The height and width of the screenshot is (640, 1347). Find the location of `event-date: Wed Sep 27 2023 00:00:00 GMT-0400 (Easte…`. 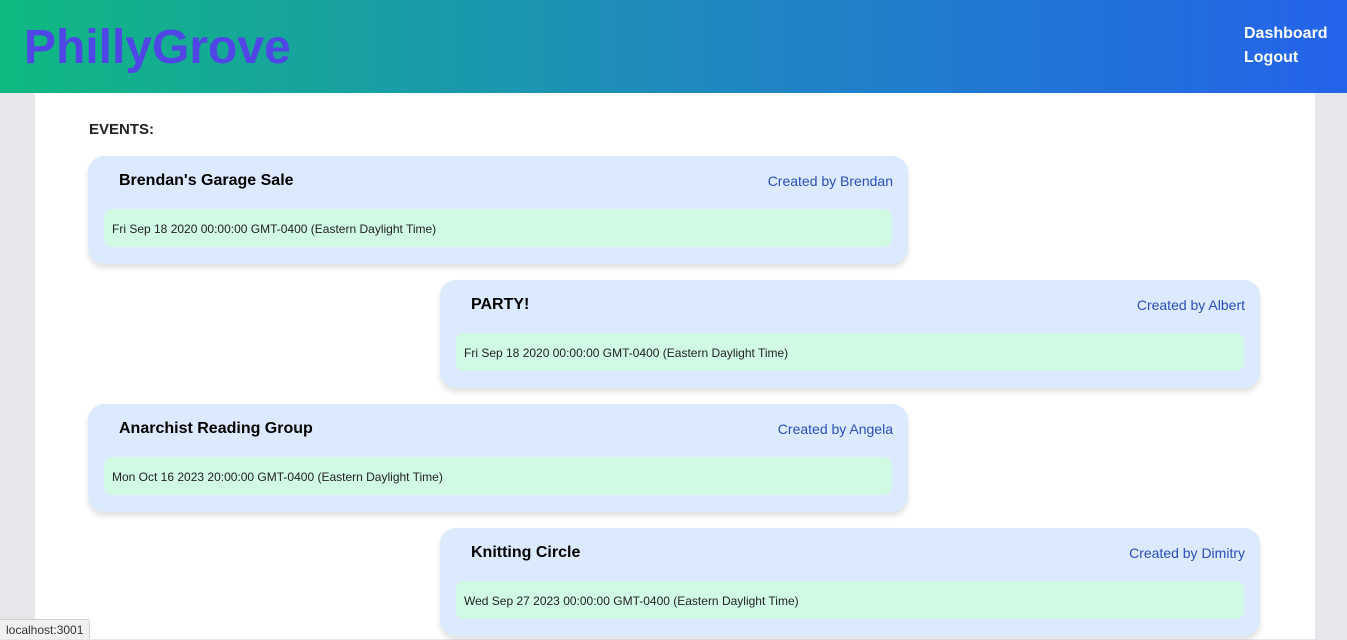

event-date: Wed Sep 27 2023 00:00:00 GMT-0400 (Easte… is located at coordinates (631, 601).